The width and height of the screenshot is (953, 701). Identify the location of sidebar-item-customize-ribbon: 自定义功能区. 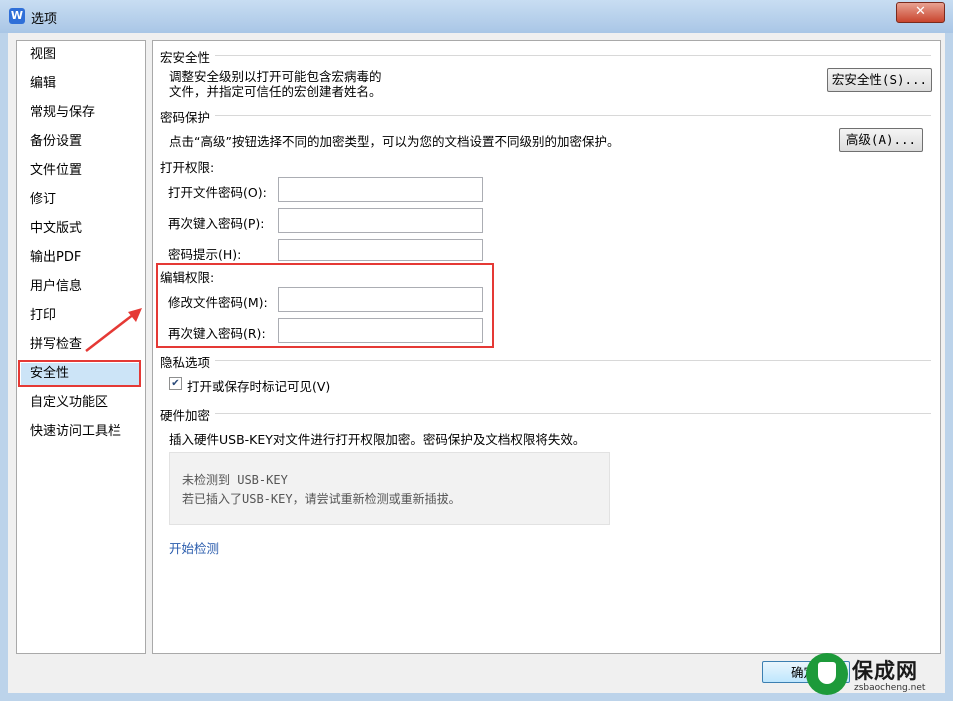
(80, 403).